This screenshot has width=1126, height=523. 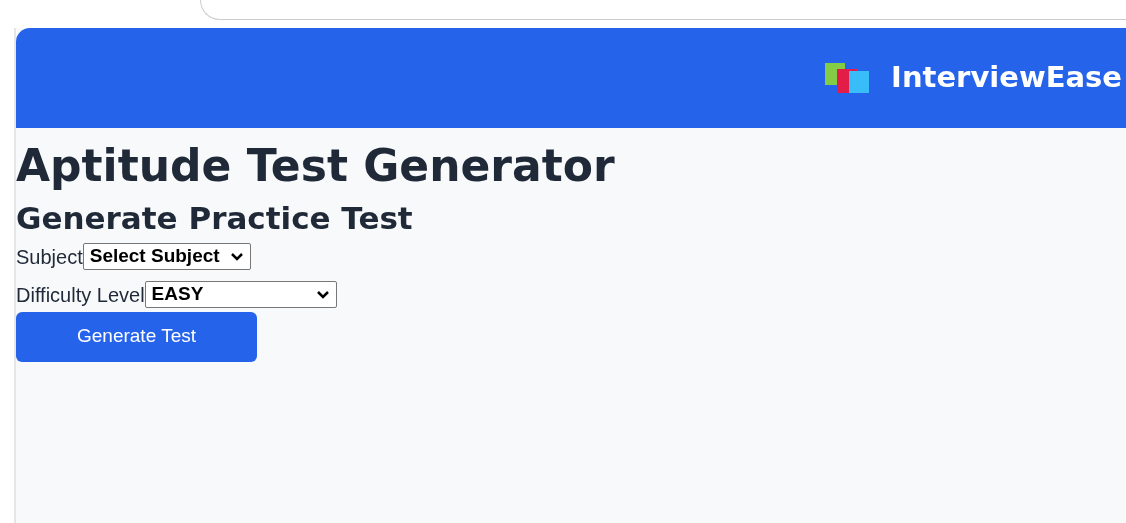 I want to click on page-title: Aptitude Test Generator, so click(x=316, y=166).